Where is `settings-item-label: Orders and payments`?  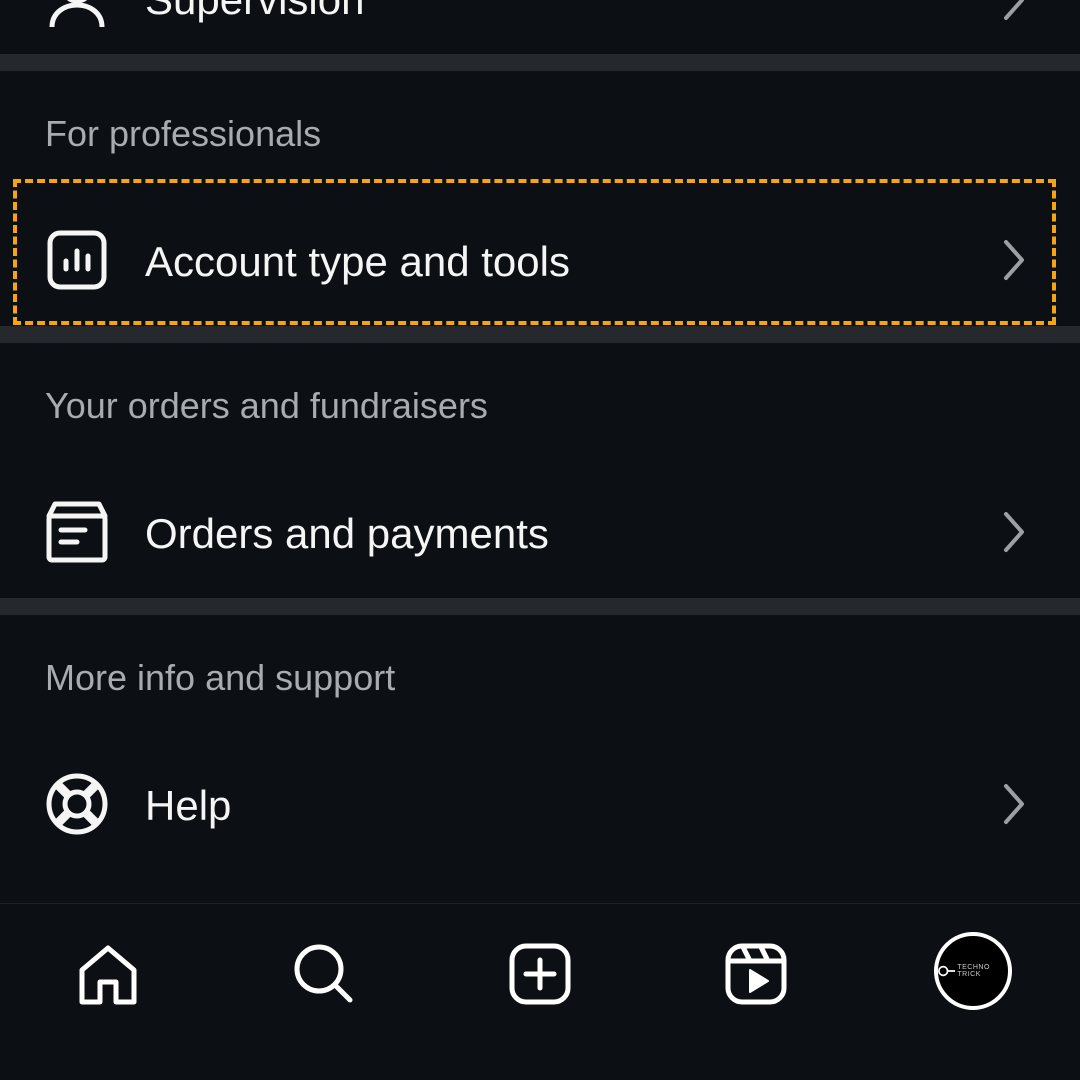
settings-item-label: Orders and payments is located at coordinates (347, 533).